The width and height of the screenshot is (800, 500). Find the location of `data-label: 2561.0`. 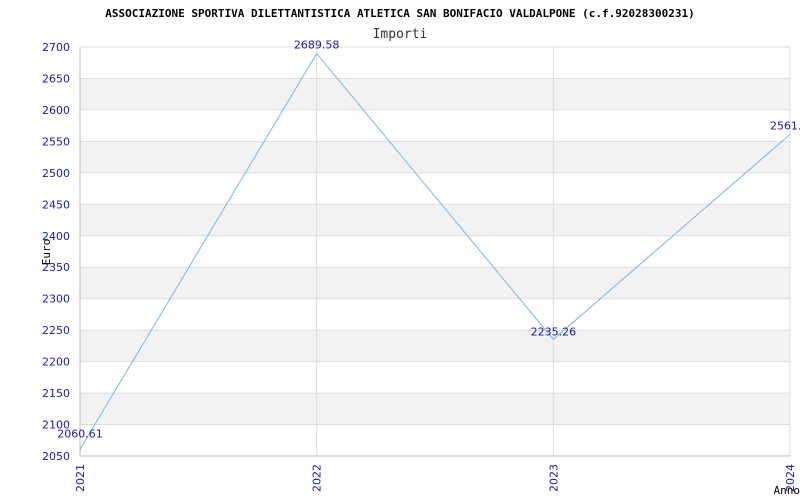

data-label: 2561.0 is located at coordinates (785, 125).